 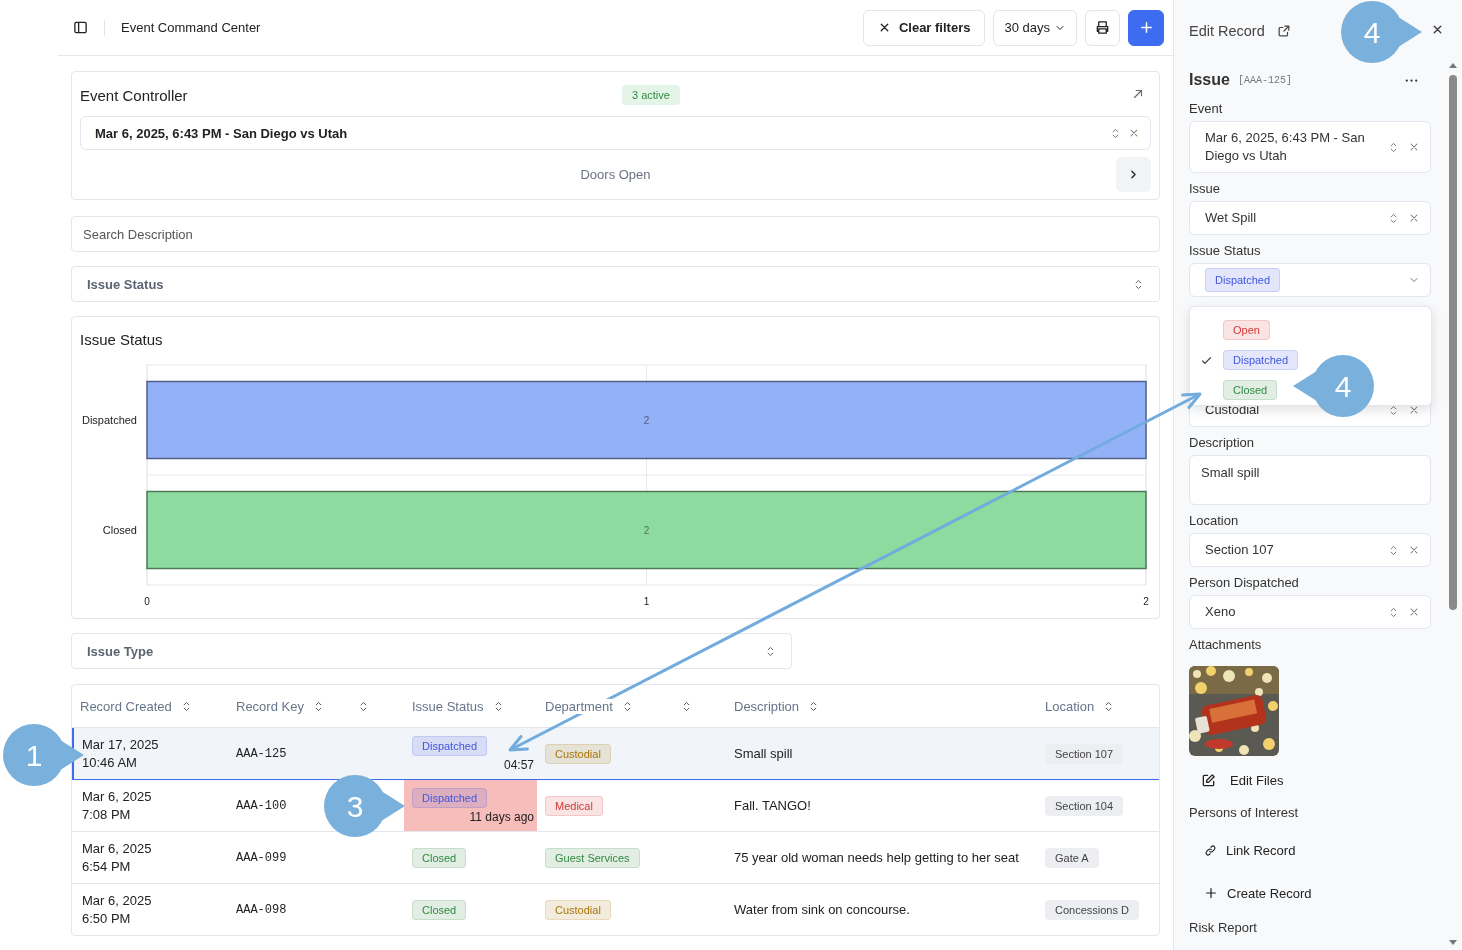 I want to click on clear-filters-button: Clear filters, so click(x=924, y=27).